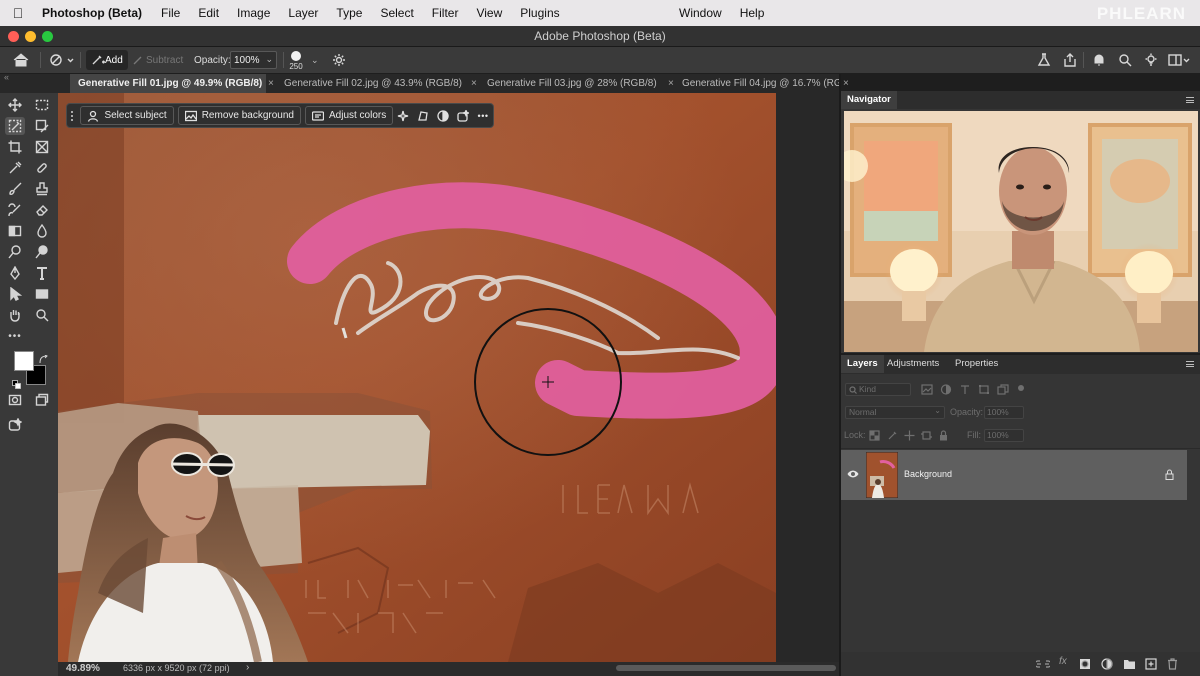 This screenshot has width=1200, height=676. I want to click on fill-field: 100%, so click(1004, 435).